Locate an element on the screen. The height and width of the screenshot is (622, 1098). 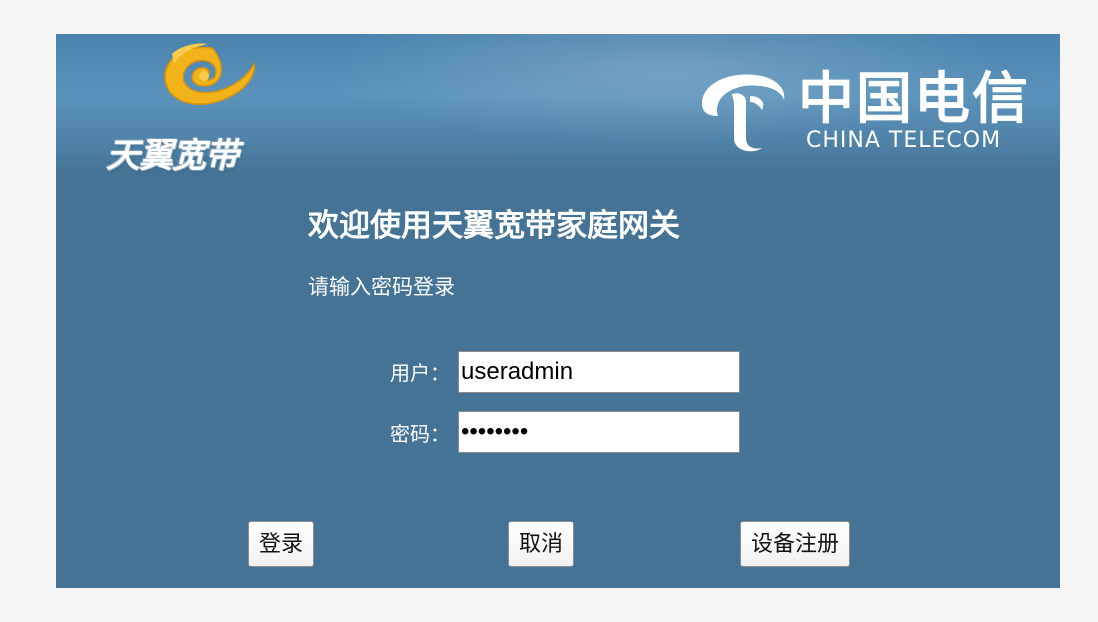
welcome-title: 欢迎使用天翼宽带家庭网关 is located at coordinates (494, 226).